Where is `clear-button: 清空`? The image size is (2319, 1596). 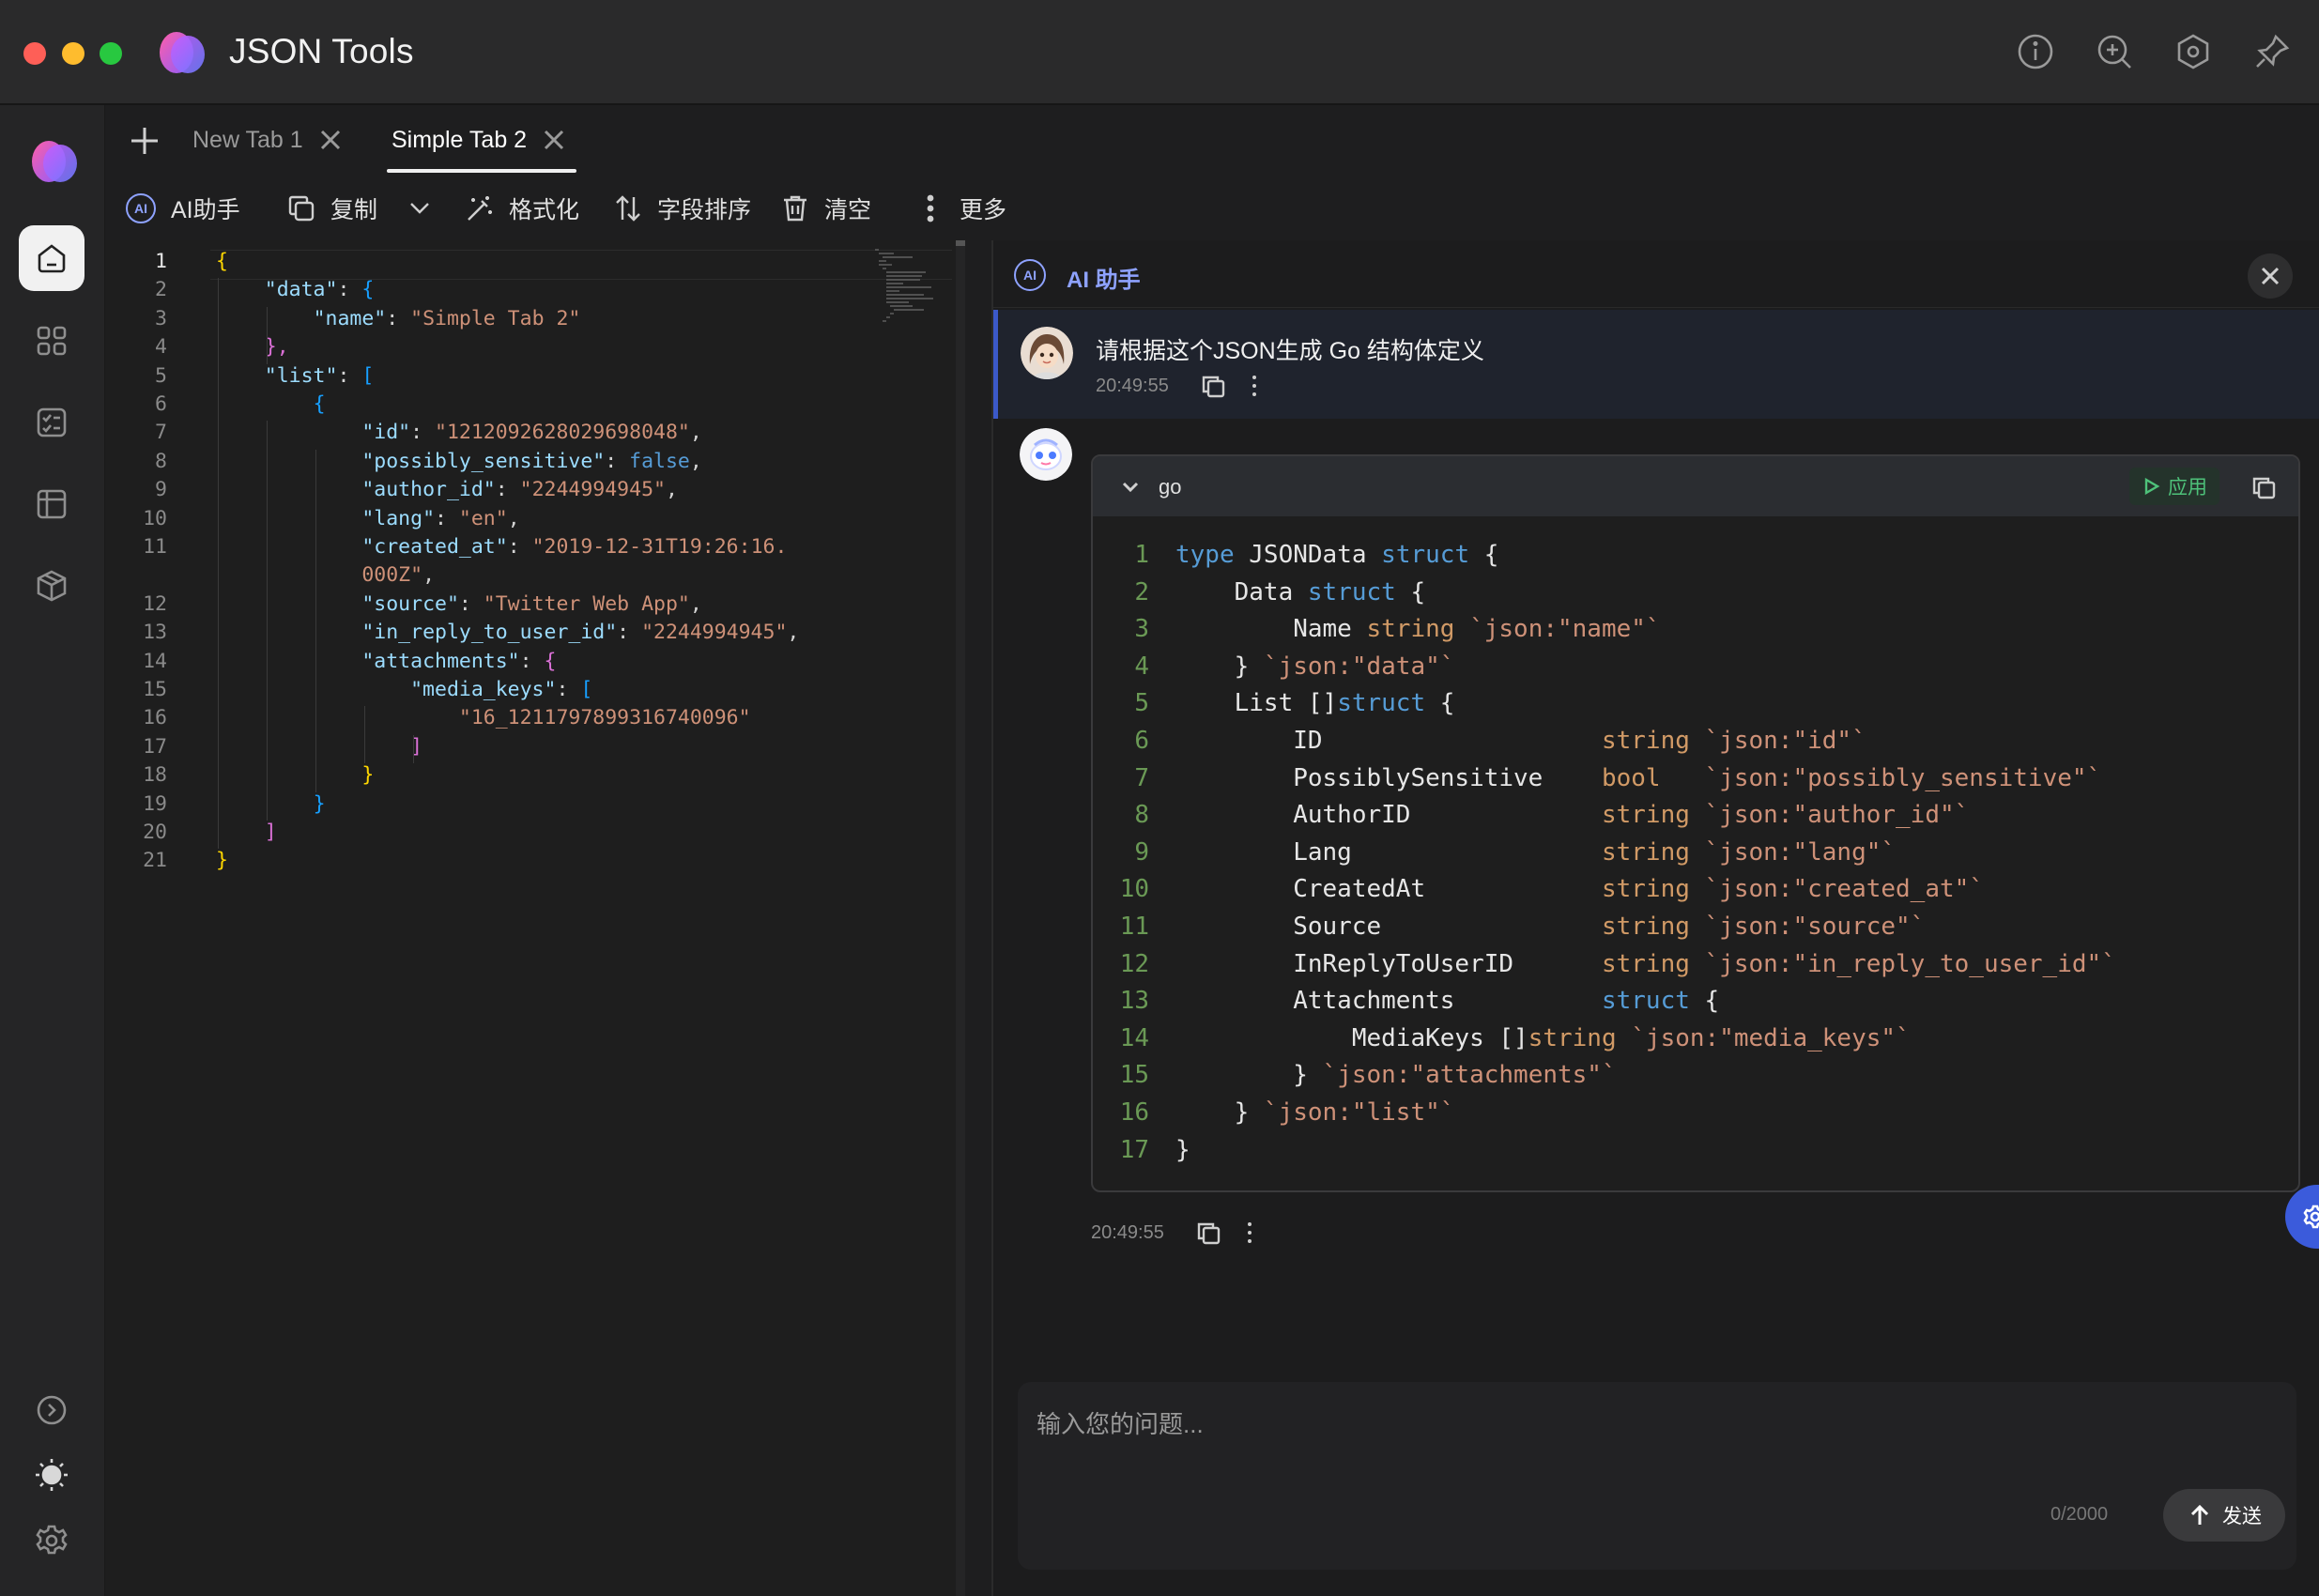
clear-button: 清空 is located at coordinates (825, 209).